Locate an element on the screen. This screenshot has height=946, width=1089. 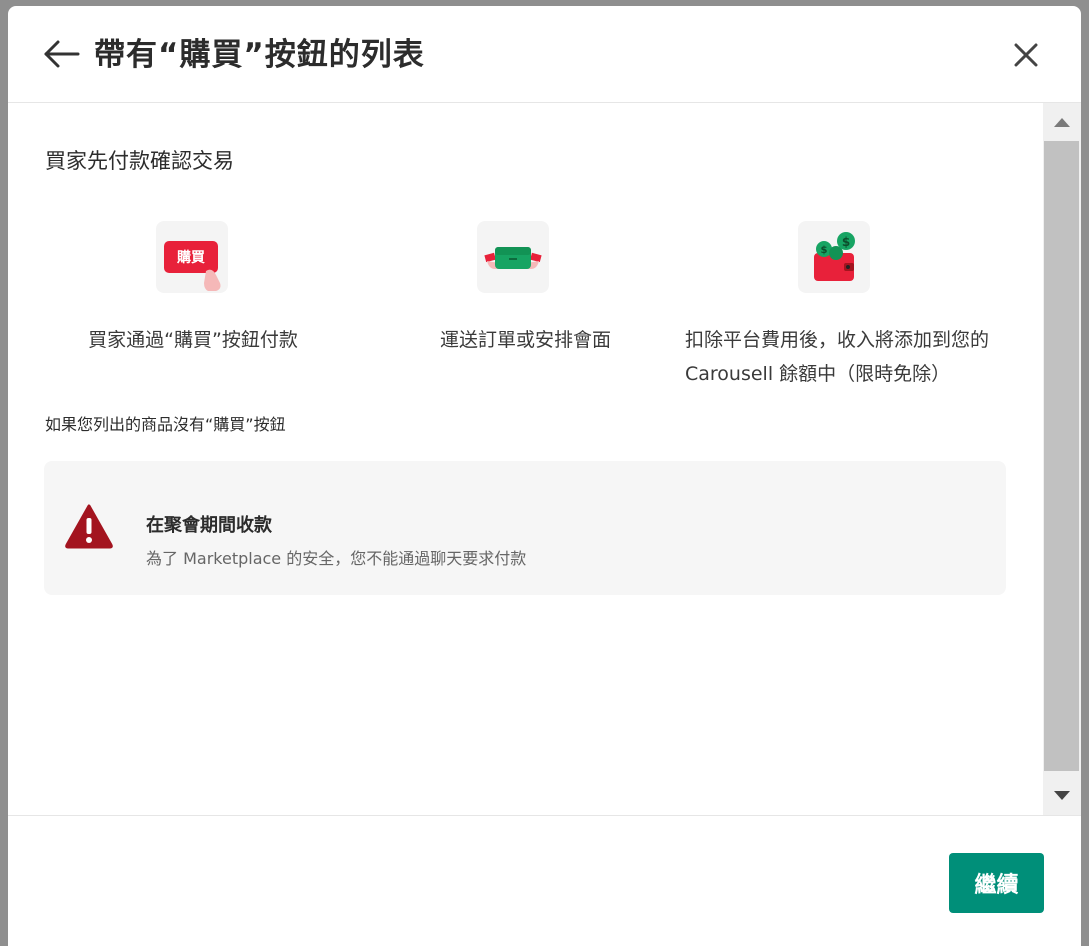
close-icon is located at coordinates (1026, 55).